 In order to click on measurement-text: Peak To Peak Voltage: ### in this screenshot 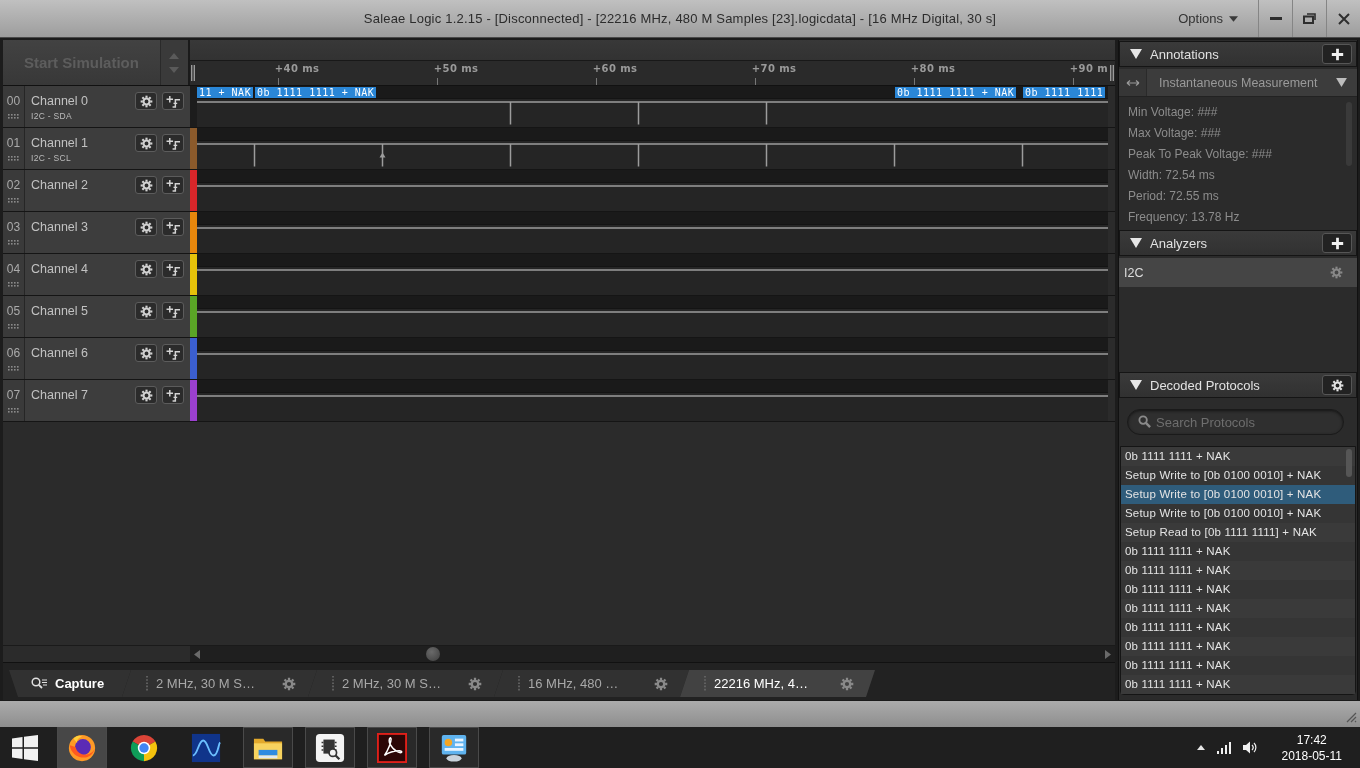, I will do `click(1200, 154)`.